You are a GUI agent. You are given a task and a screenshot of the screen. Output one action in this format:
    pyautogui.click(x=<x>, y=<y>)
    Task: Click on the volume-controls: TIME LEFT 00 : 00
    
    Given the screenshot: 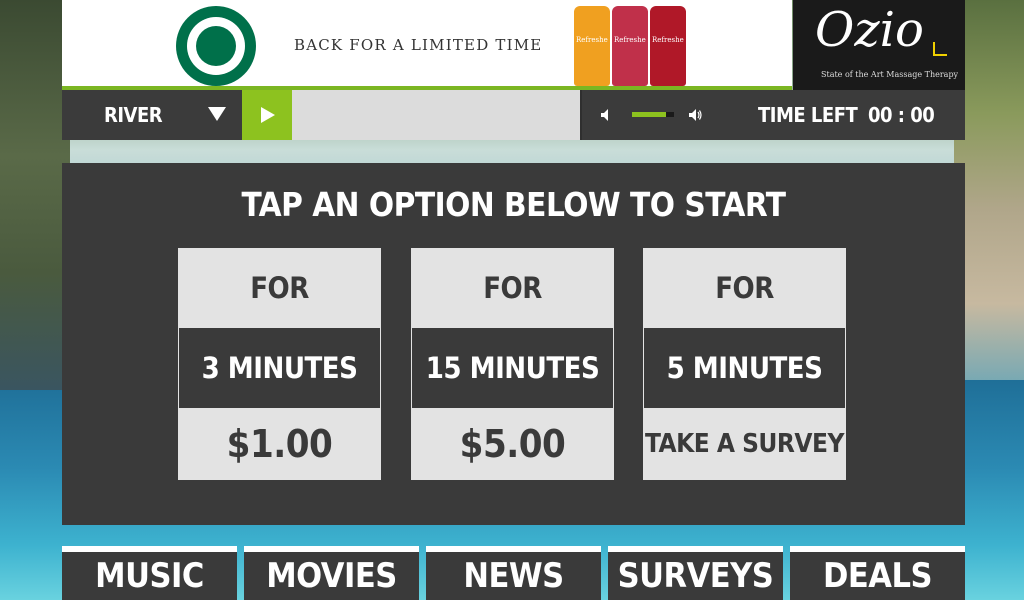 What is the action you would take?
    pyautogui.click(x=773, y=115)
    